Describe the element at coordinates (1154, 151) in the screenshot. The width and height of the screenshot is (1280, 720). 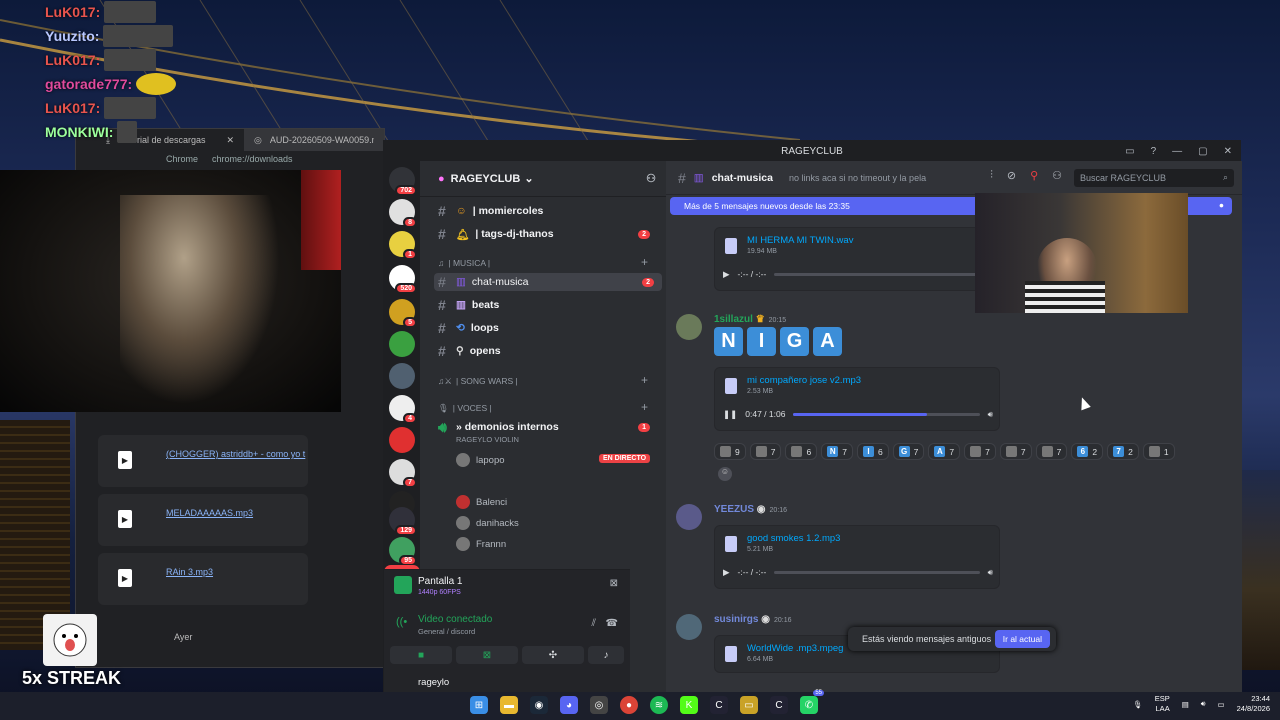
I see `help-icon: ?` at that location.